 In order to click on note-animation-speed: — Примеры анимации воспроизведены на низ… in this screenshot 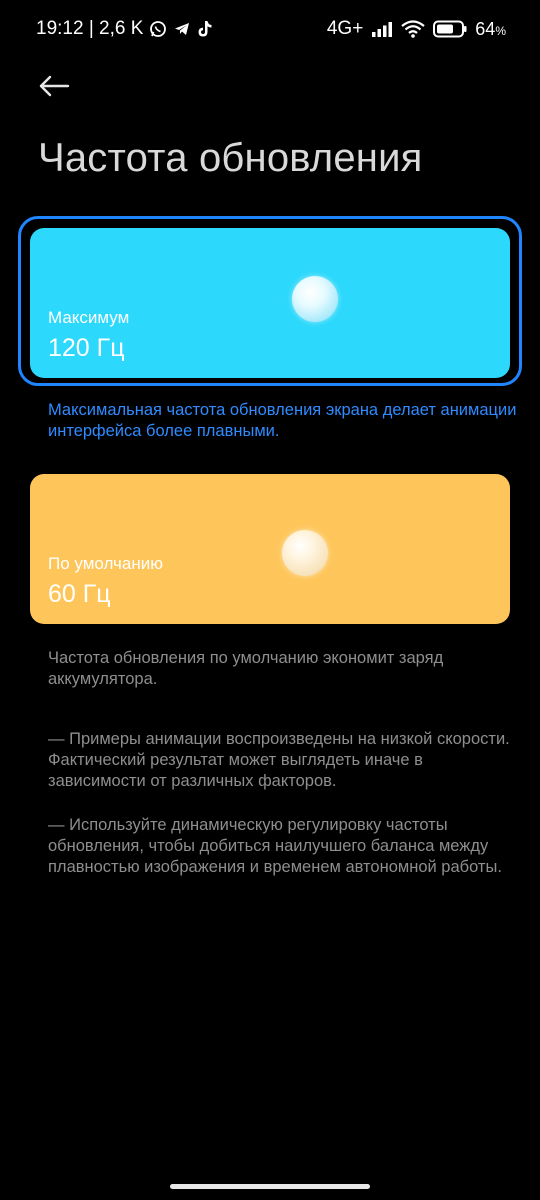, I will do `click(279, 760)`.